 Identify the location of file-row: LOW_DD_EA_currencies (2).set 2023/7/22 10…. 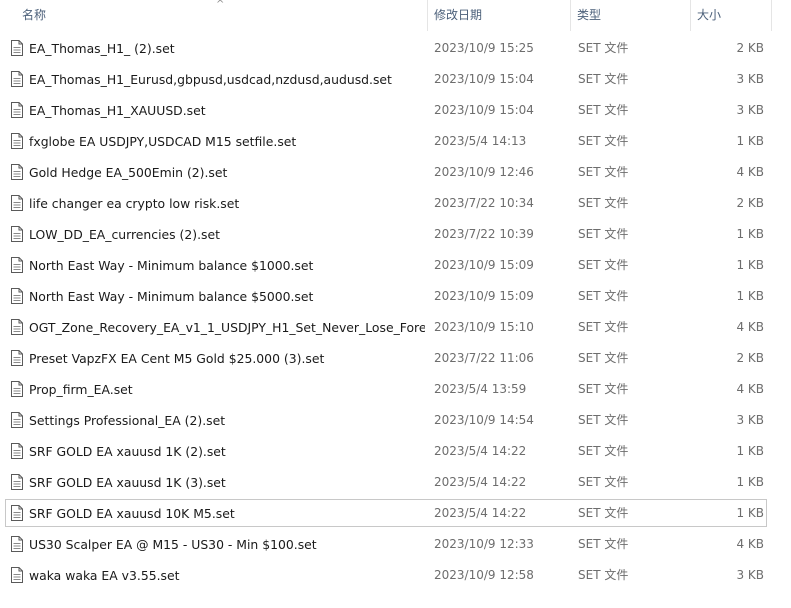
(395, 234).